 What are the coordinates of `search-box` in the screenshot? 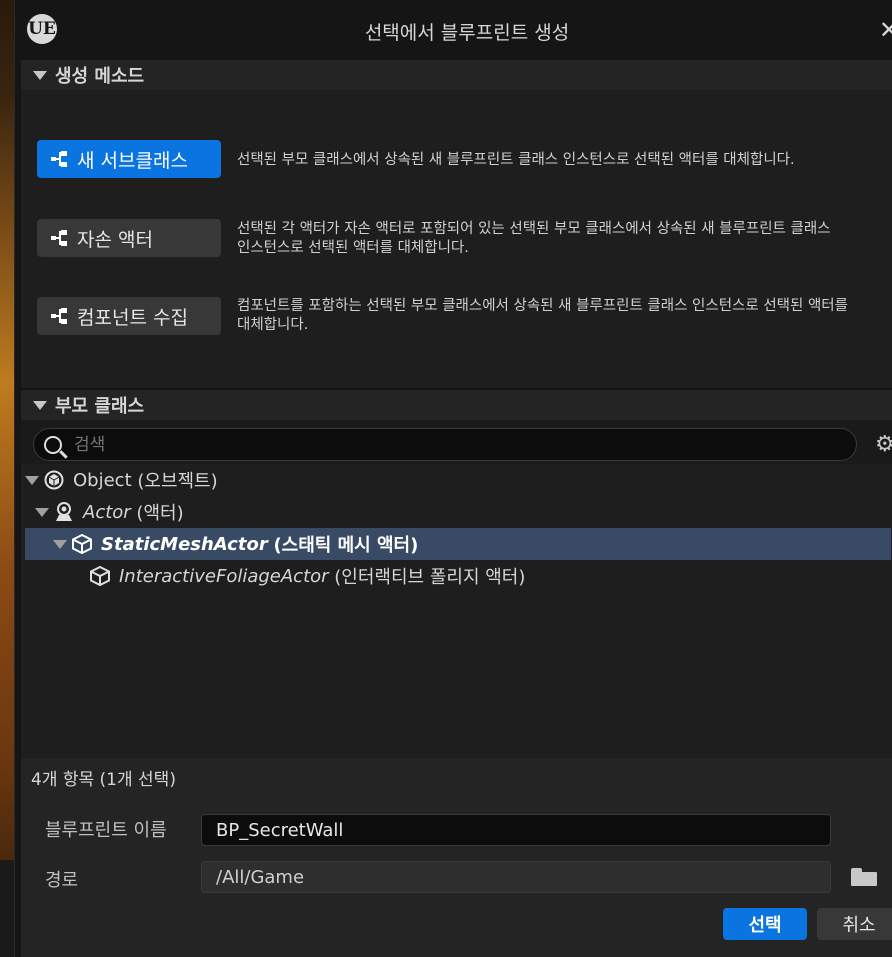 It's located at (445, 444).